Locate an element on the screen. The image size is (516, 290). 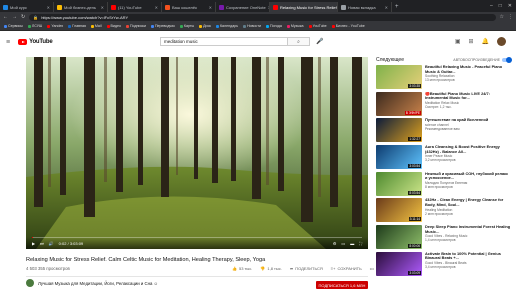
miniplayer-icon: ▭ is located at coordinates (343, 243).